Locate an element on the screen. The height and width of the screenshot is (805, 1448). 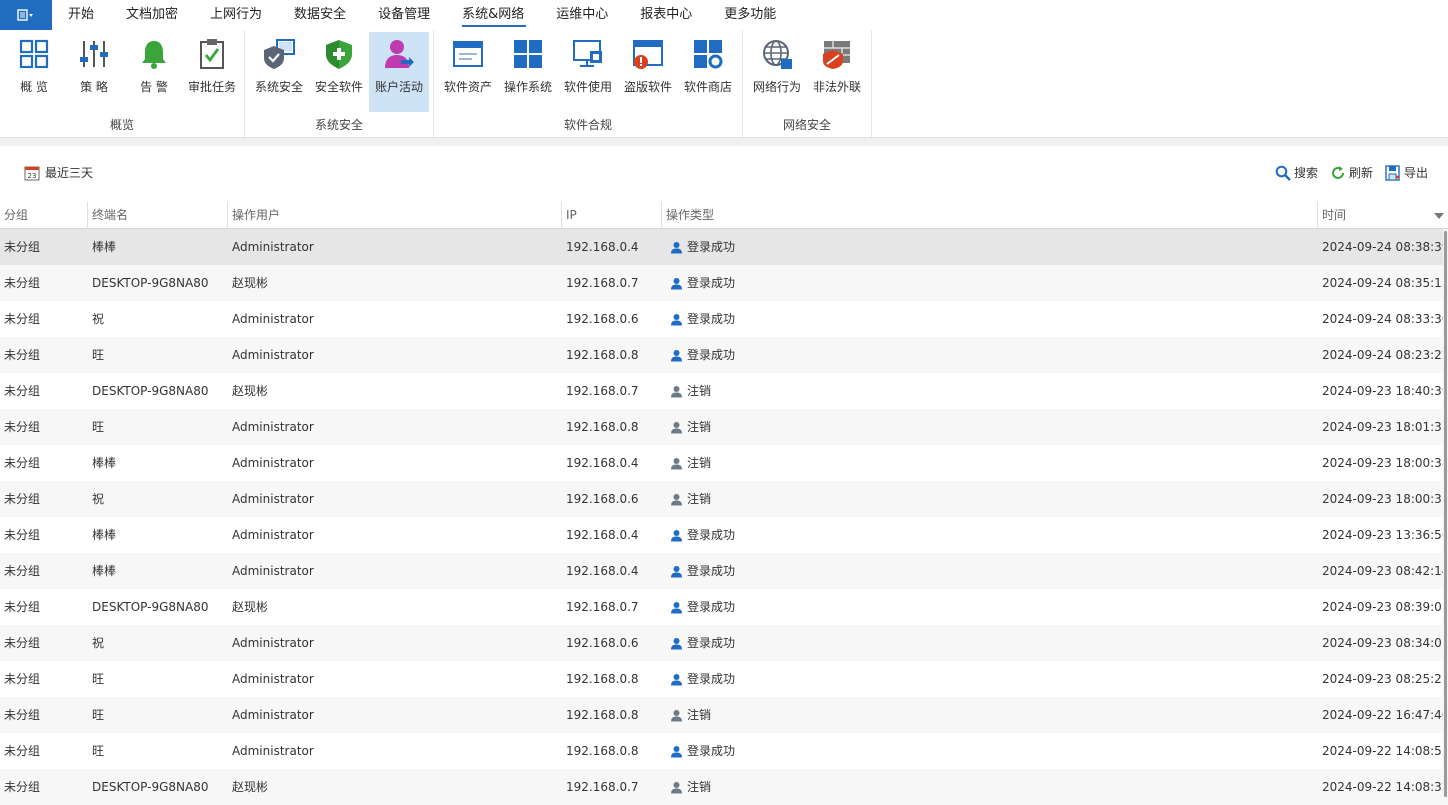
alarm-button: 告 警 is located at coordinates (154, 72).